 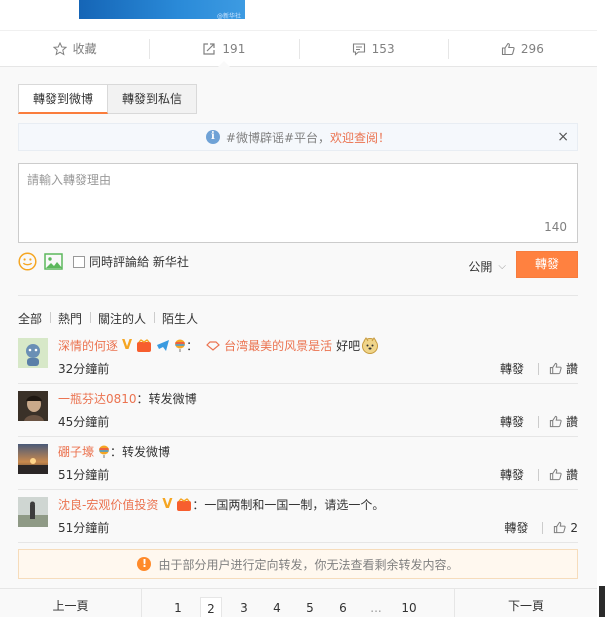 I want to click on also-comment-label: 同時評論給 新华社, so click(x=139, y=262).